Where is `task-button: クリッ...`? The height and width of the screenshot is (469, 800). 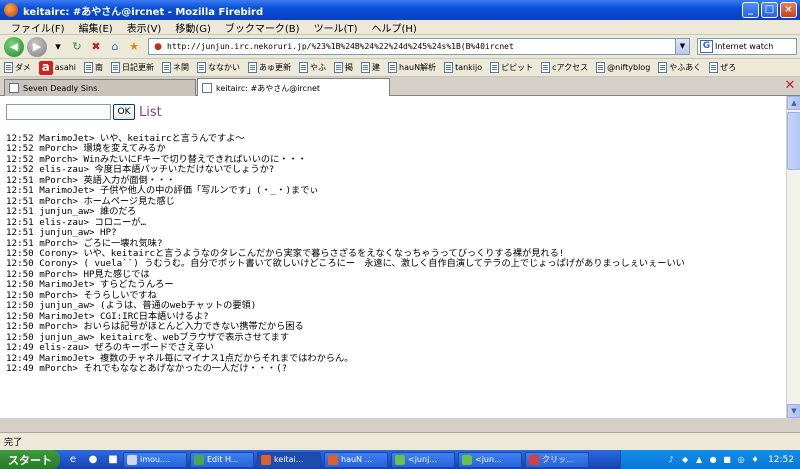
task-button: クリッ... is located at coordinates (557, 459).